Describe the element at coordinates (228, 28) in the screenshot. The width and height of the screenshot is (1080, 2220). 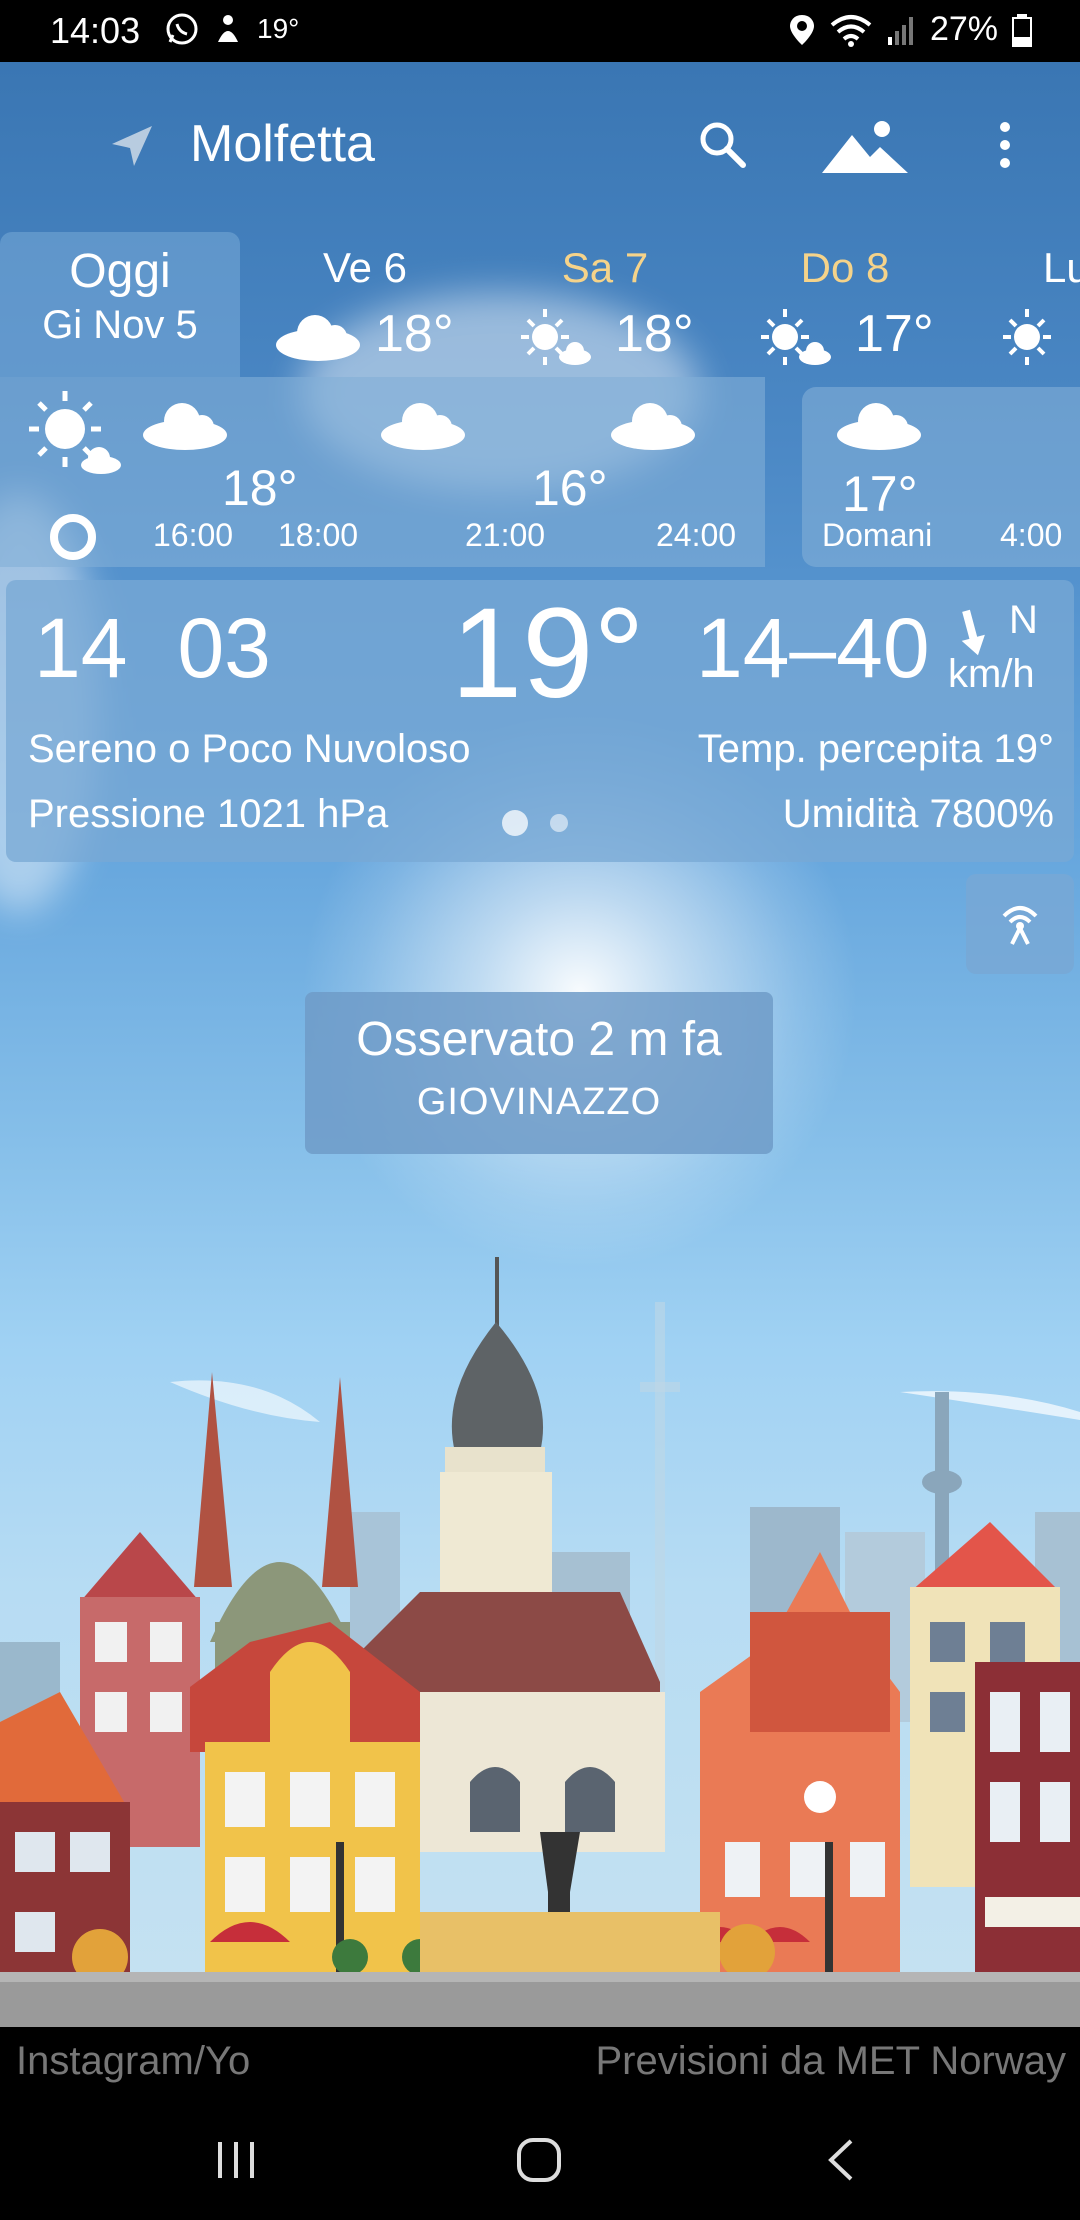
I see `notification-icon` at that location.